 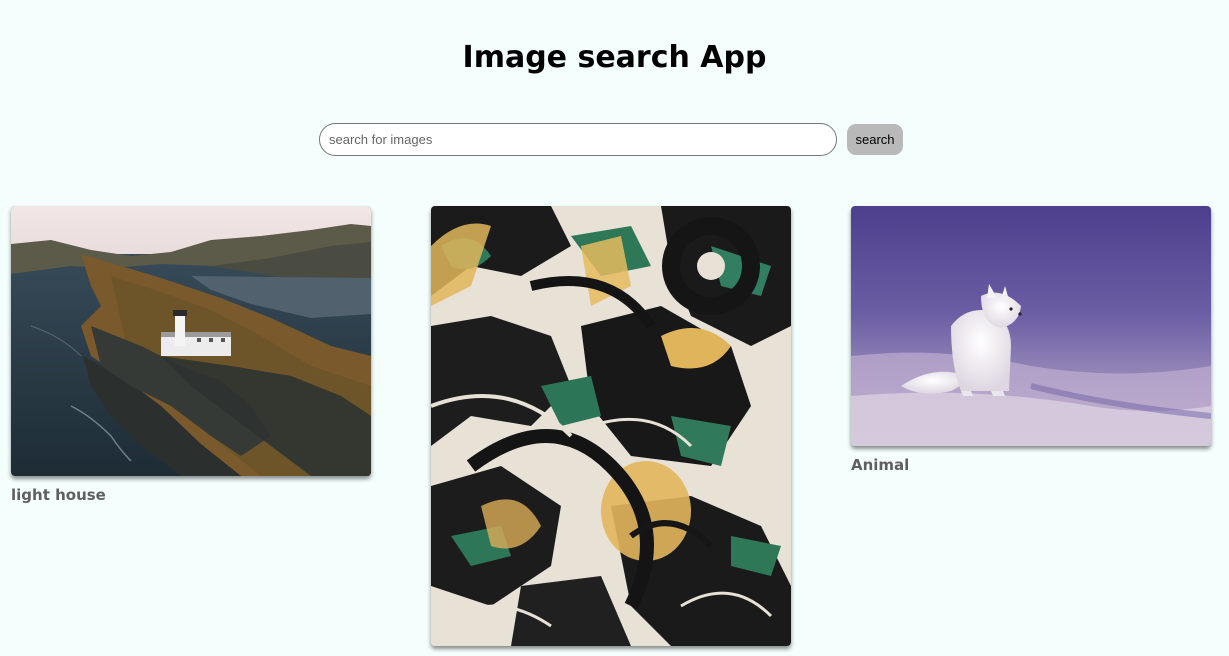 I want to click on result-caption: light house, so click(x=58, y=495).